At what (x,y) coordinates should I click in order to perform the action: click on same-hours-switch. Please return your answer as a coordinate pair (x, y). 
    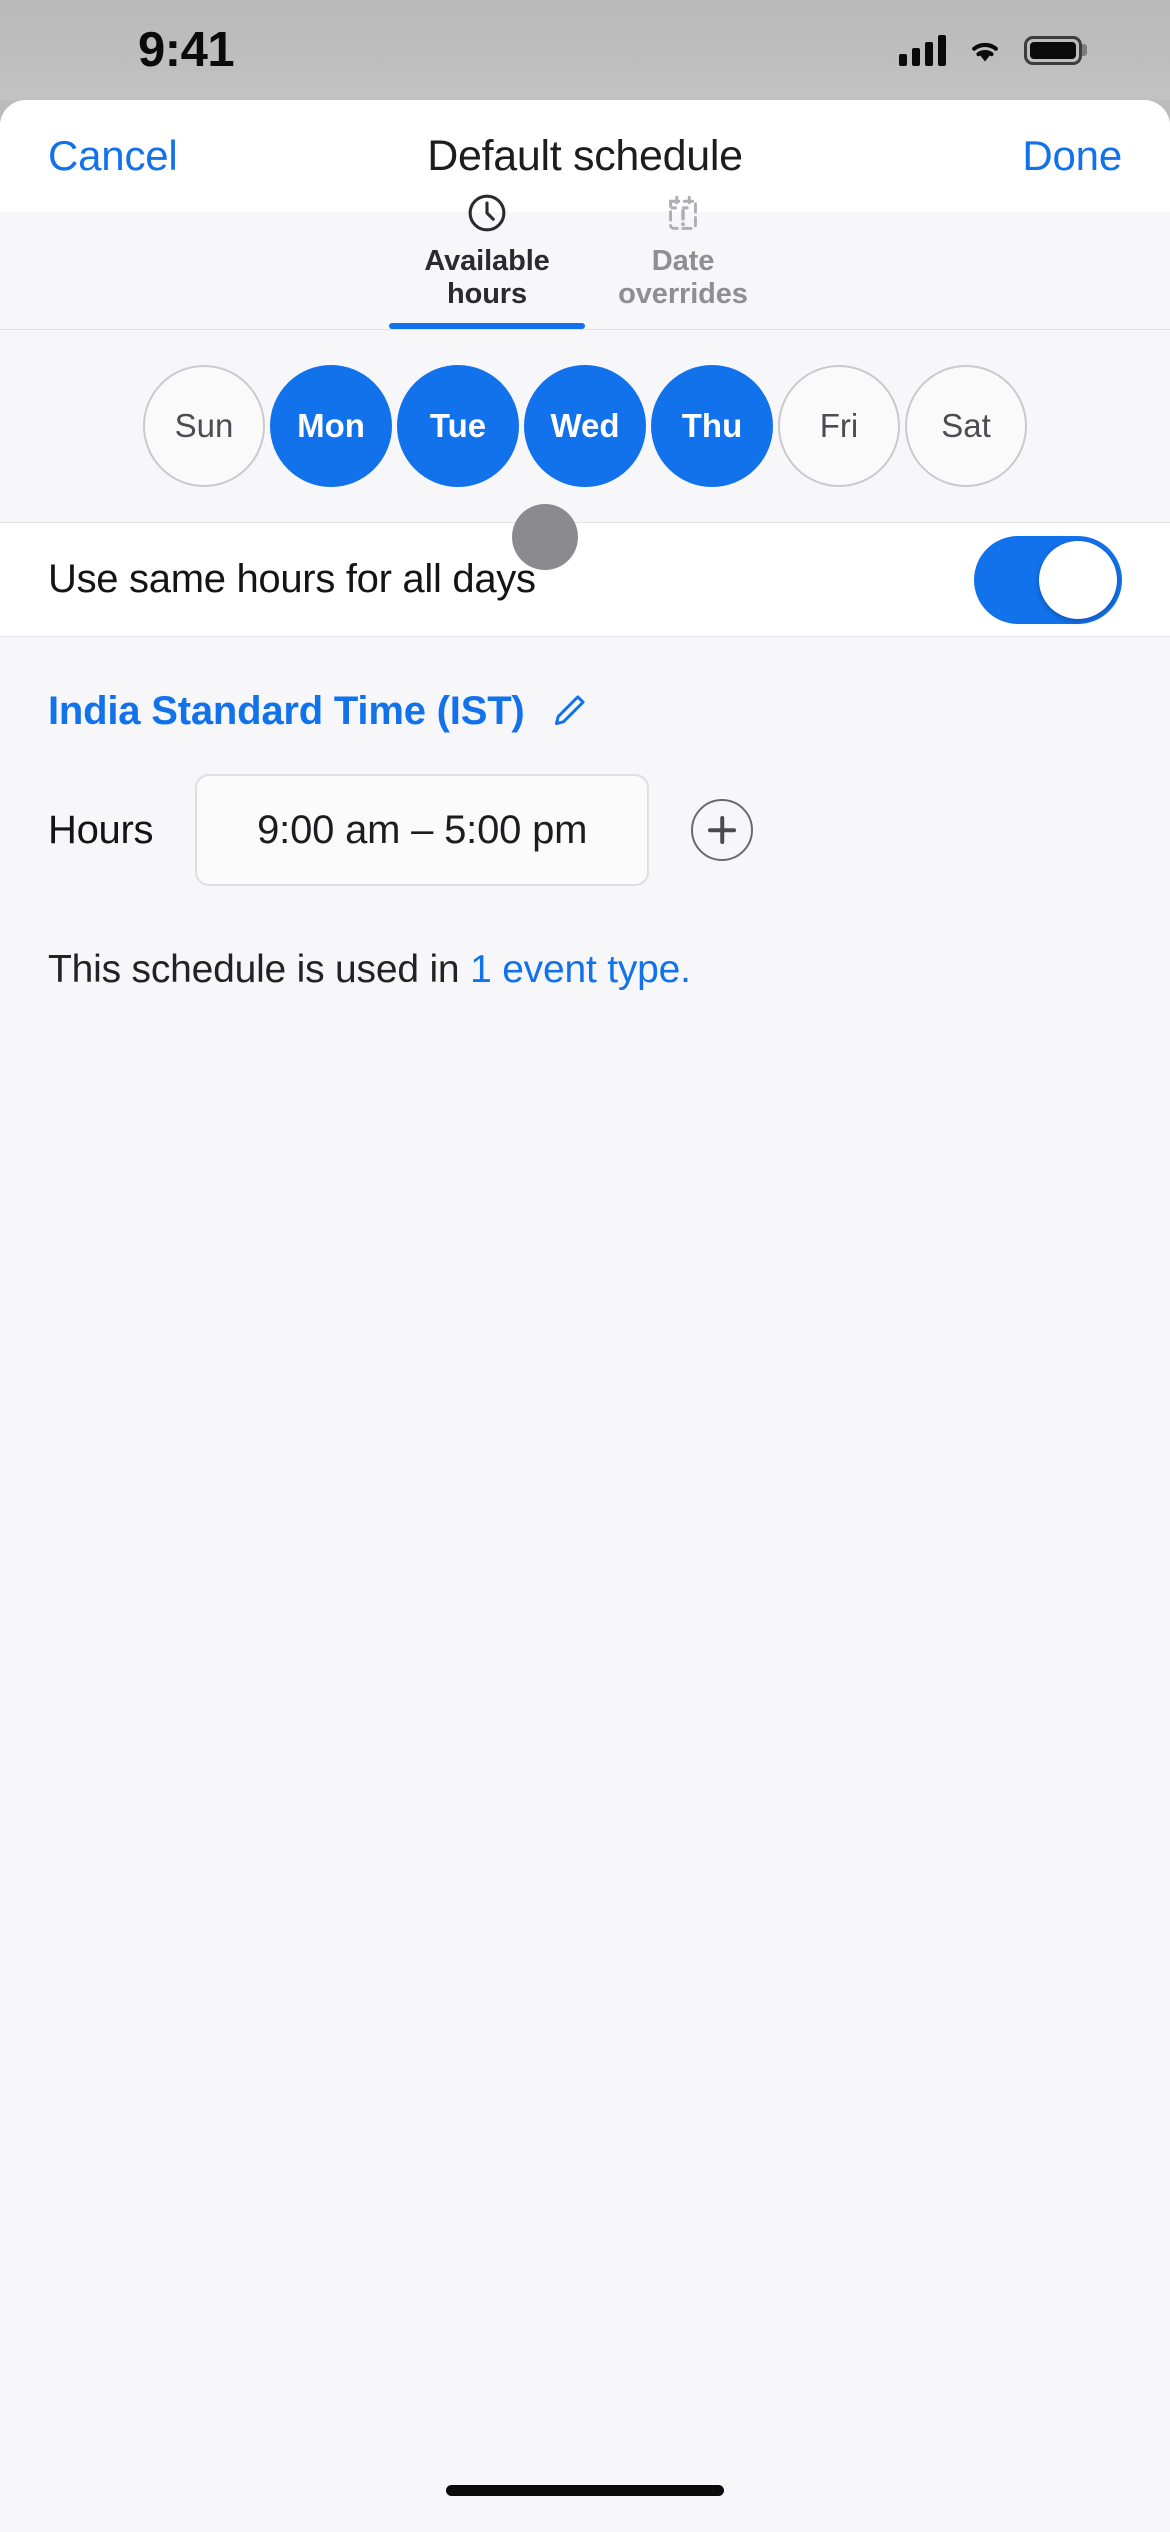
    Looking at the image, I should click on (1048, 579).